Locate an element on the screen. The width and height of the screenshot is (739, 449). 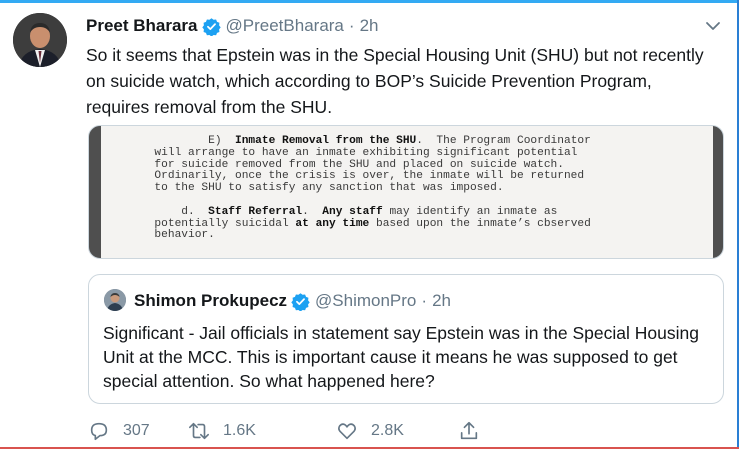
doc-bold-heading: Inmate Removal from the SHU is located at coordinates (326, 141).